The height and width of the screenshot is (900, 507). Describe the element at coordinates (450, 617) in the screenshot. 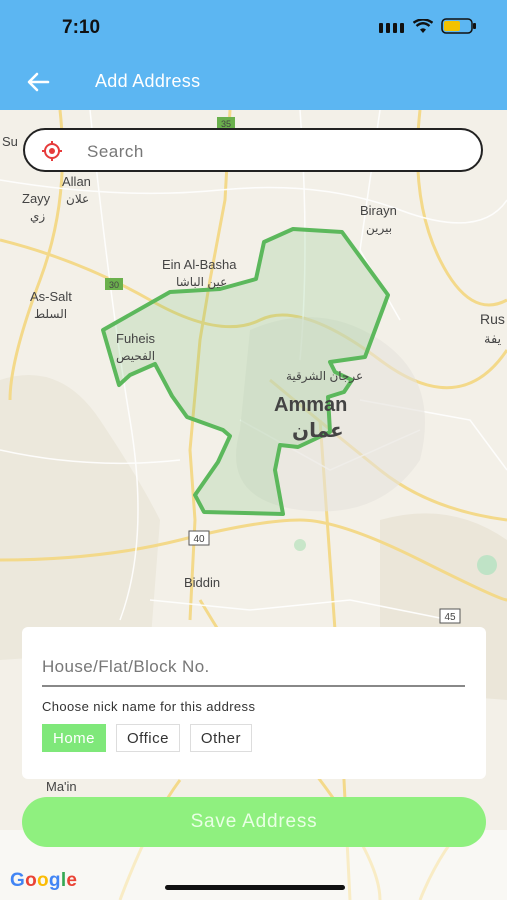

I see `route-45-label: 45` at that location.